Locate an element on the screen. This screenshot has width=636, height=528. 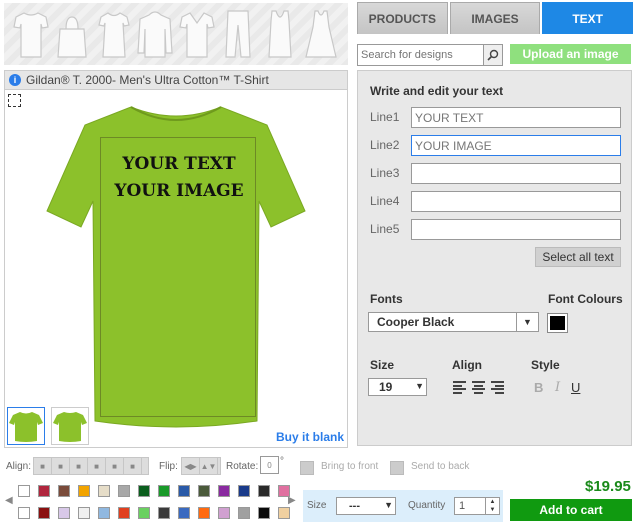
line3-label: Line3 is located at coordinates (385, 173).